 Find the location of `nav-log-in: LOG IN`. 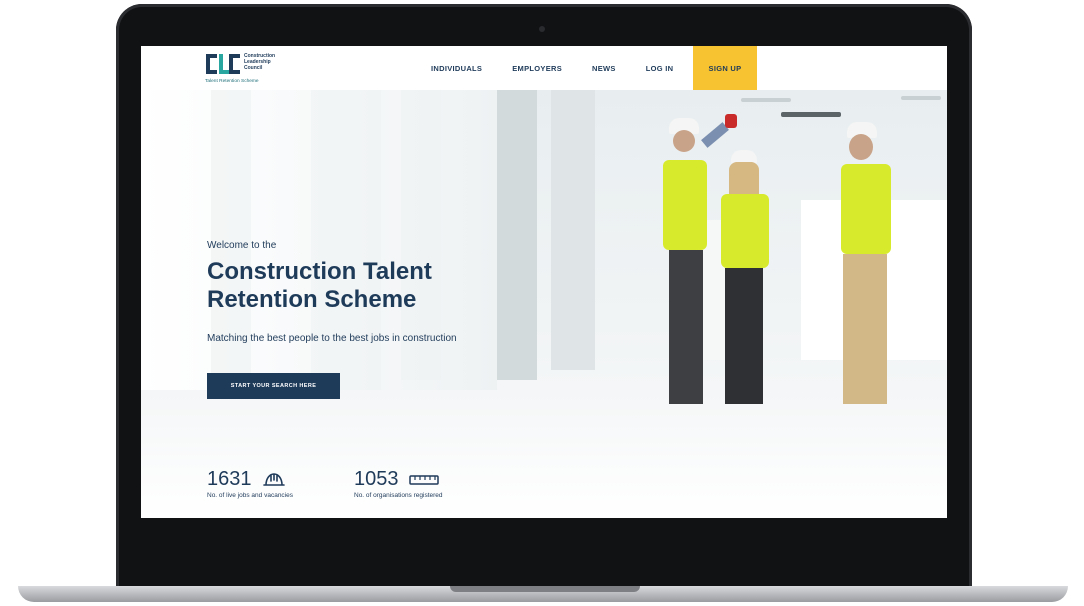

nav-log-in: LOG IN is located at coordinates (660, 68).